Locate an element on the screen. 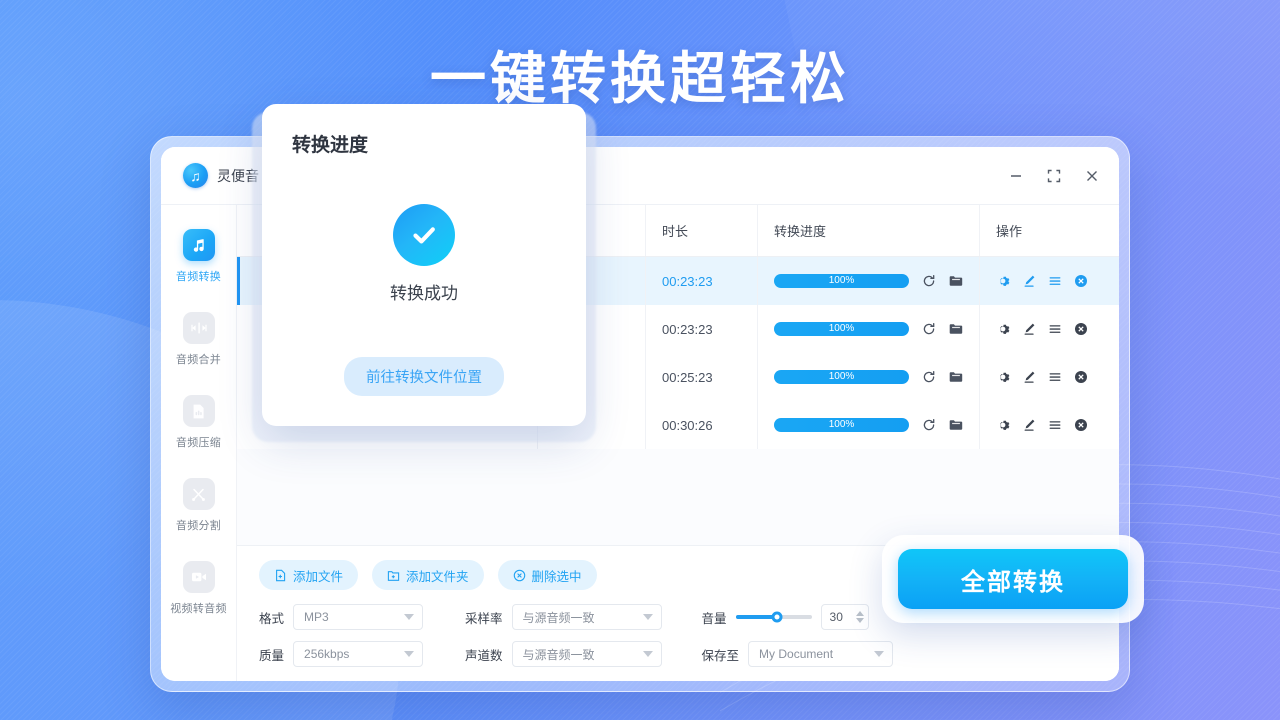  maximize-icon is located at coordinates (1054, 176).